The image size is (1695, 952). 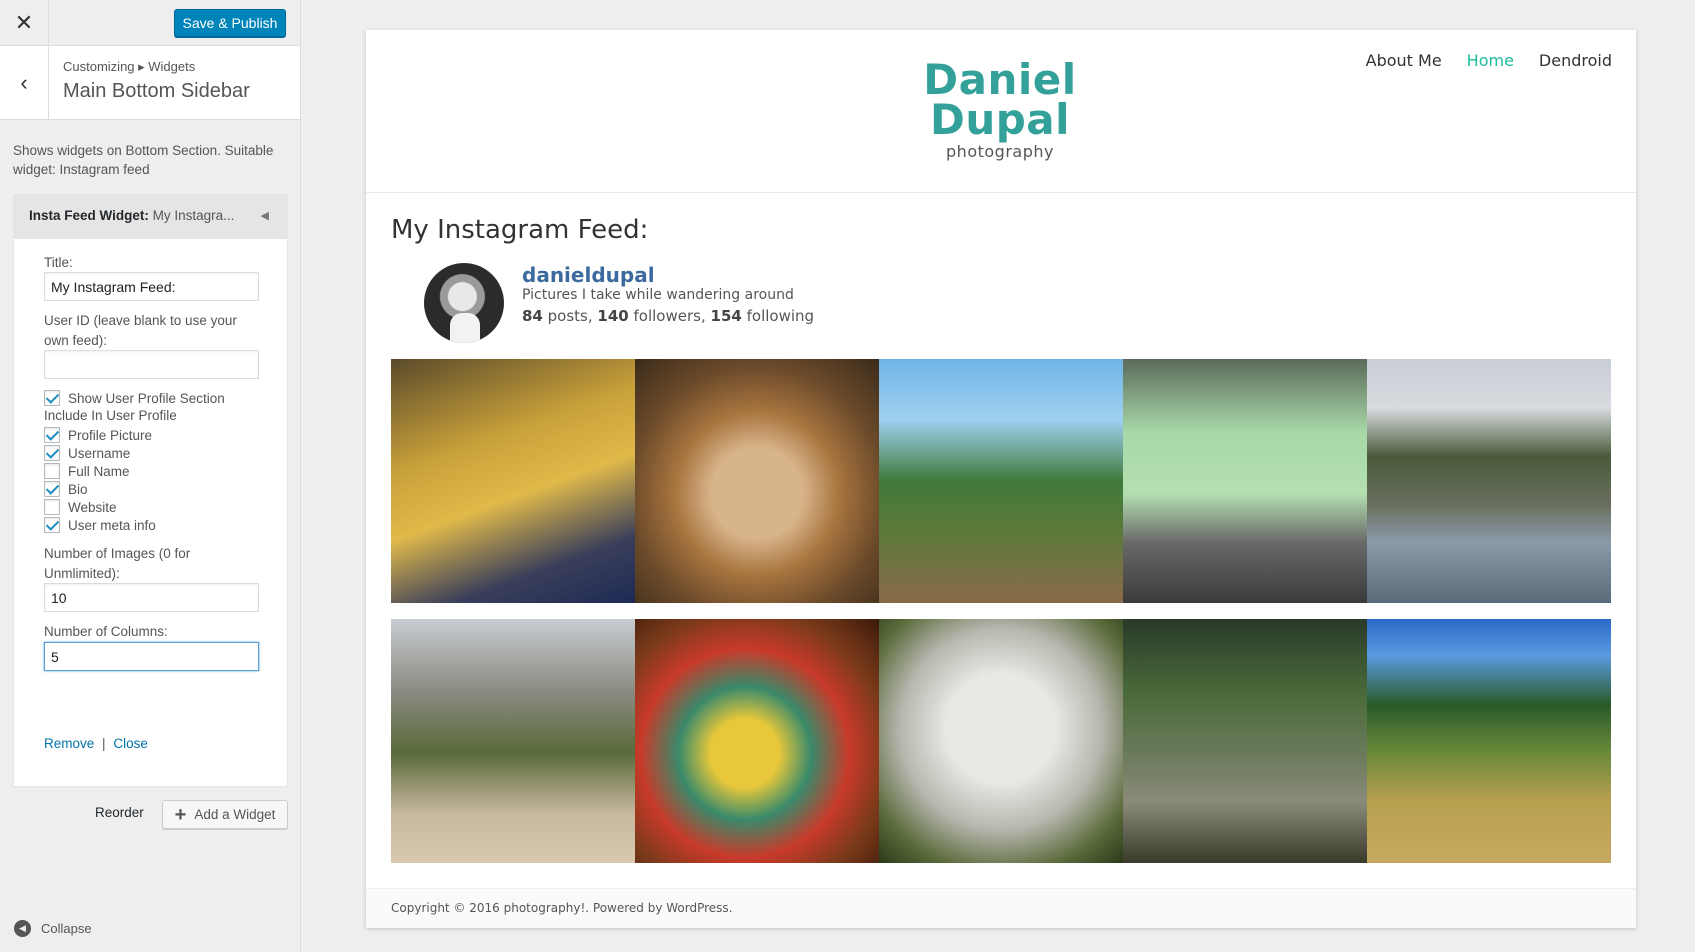 What do you see at coordinates (1000, 151) in the screenshot?
I see `logo-tagline: photography` at bounding box center [1000, 151].